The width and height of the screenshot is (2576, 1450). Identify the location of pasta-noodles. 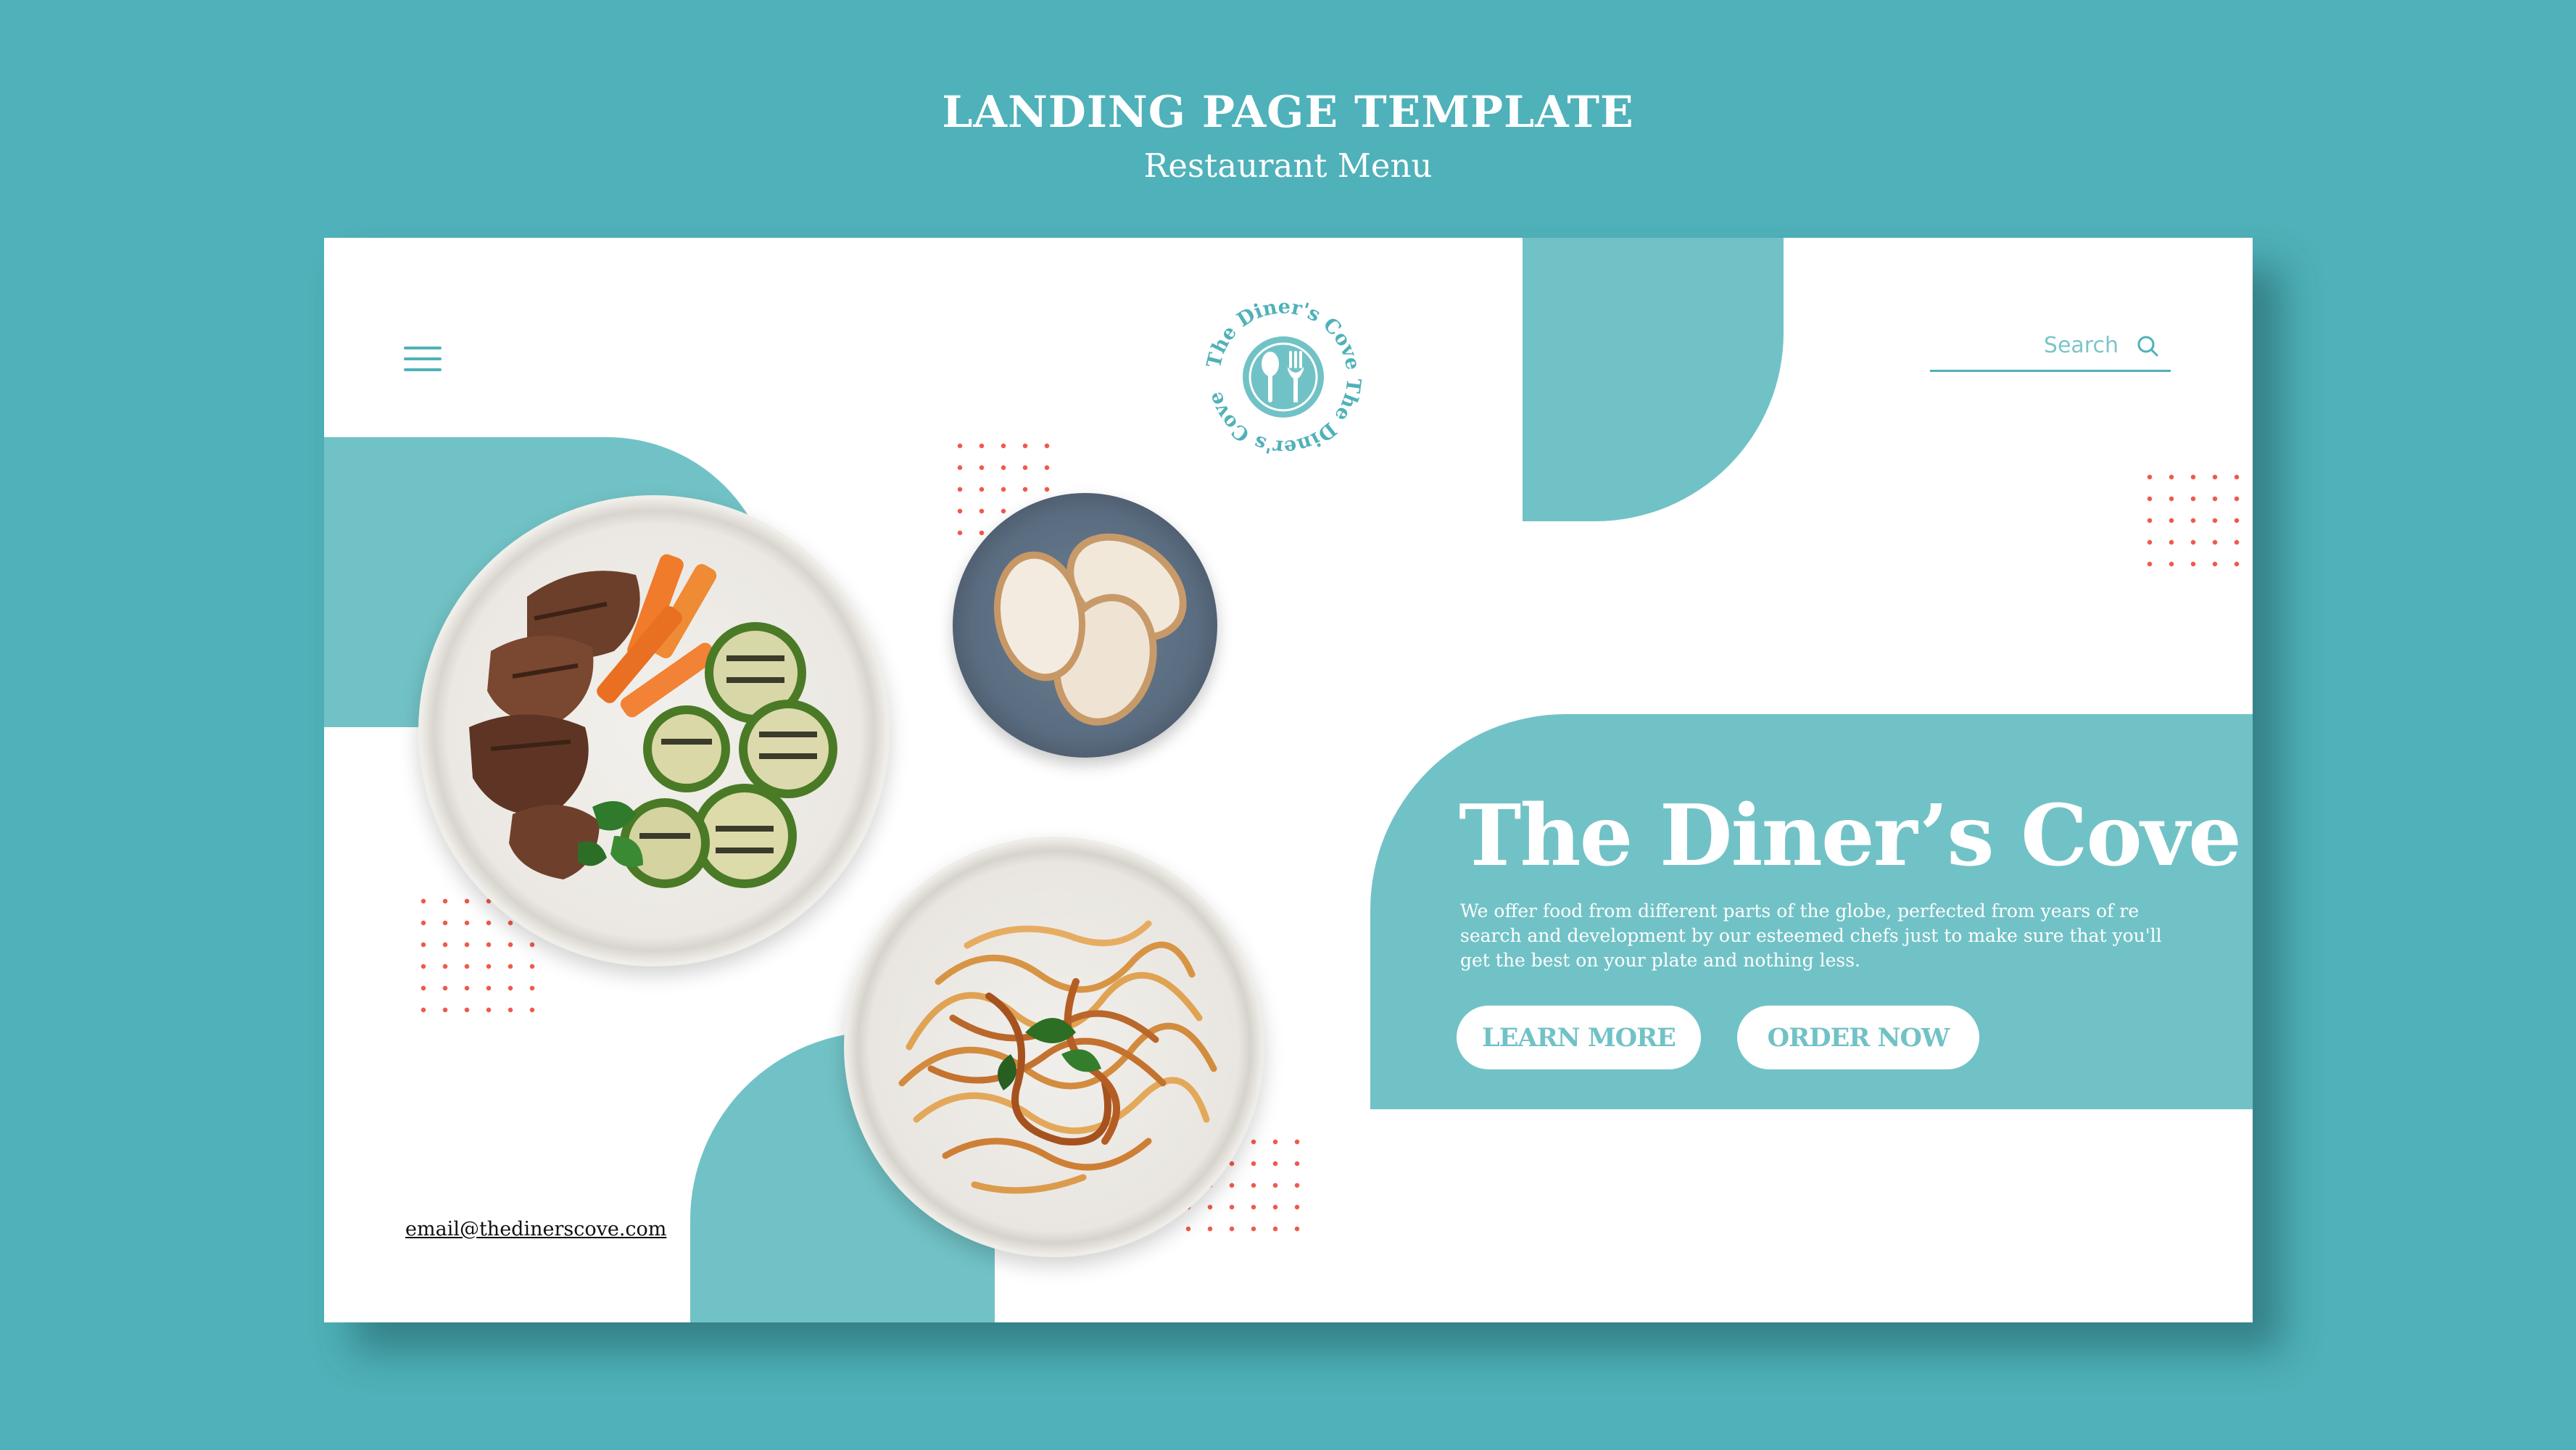
(1057, 1057).